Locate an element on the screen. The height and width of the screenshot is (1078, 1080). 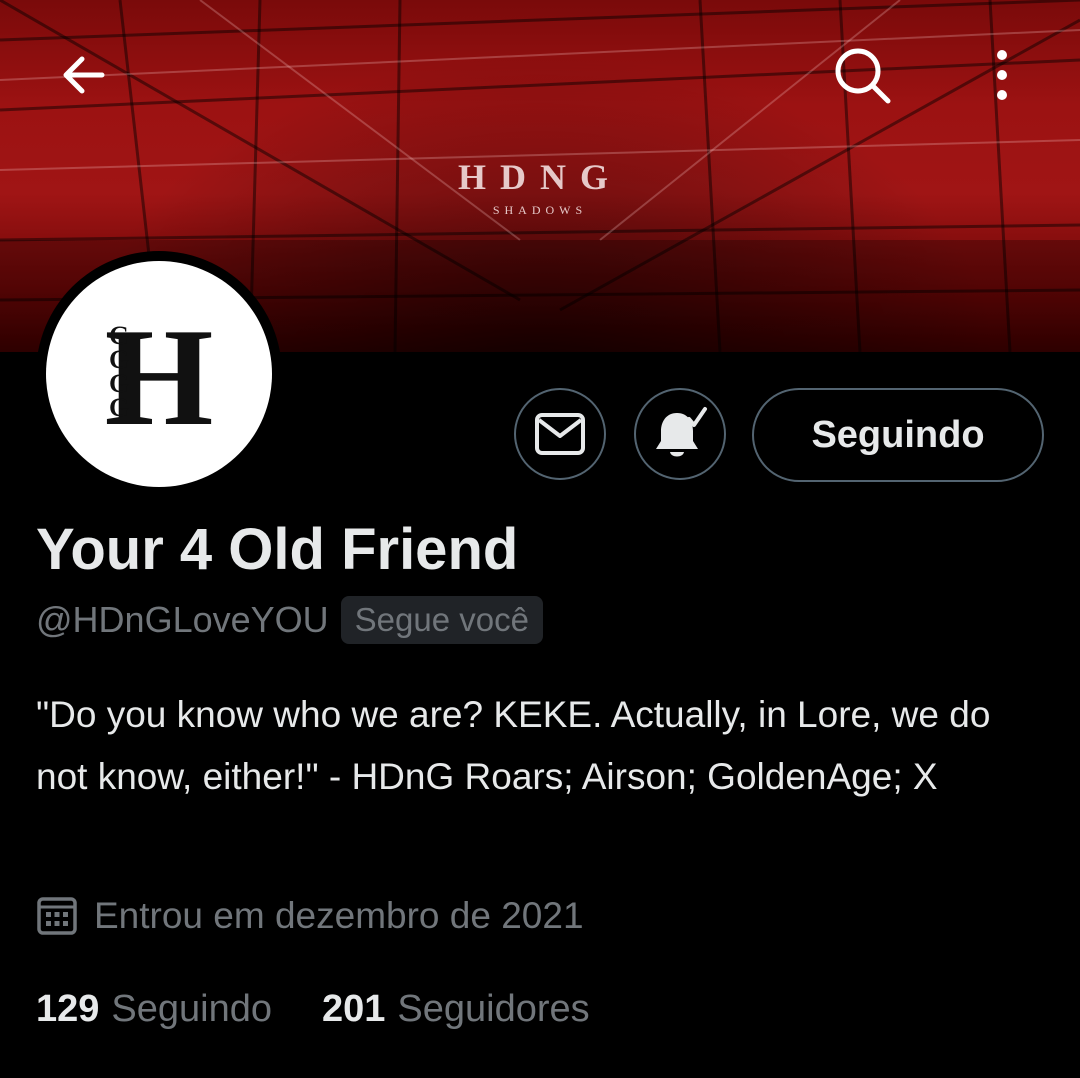
notifications-button is located at coordinates (680, 434).